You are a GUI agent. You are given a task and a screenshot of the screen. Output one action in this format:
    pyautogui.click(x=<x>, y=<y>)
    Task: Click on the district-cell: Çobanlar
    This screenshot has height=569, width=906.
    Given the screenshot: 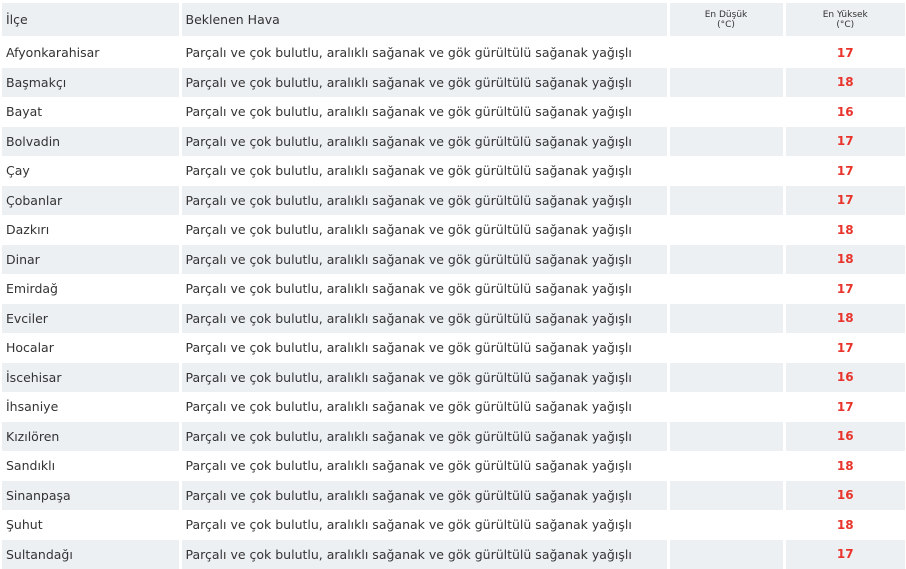 What is the action you would take?
    pyautogui.click(x=91, y=201)
    